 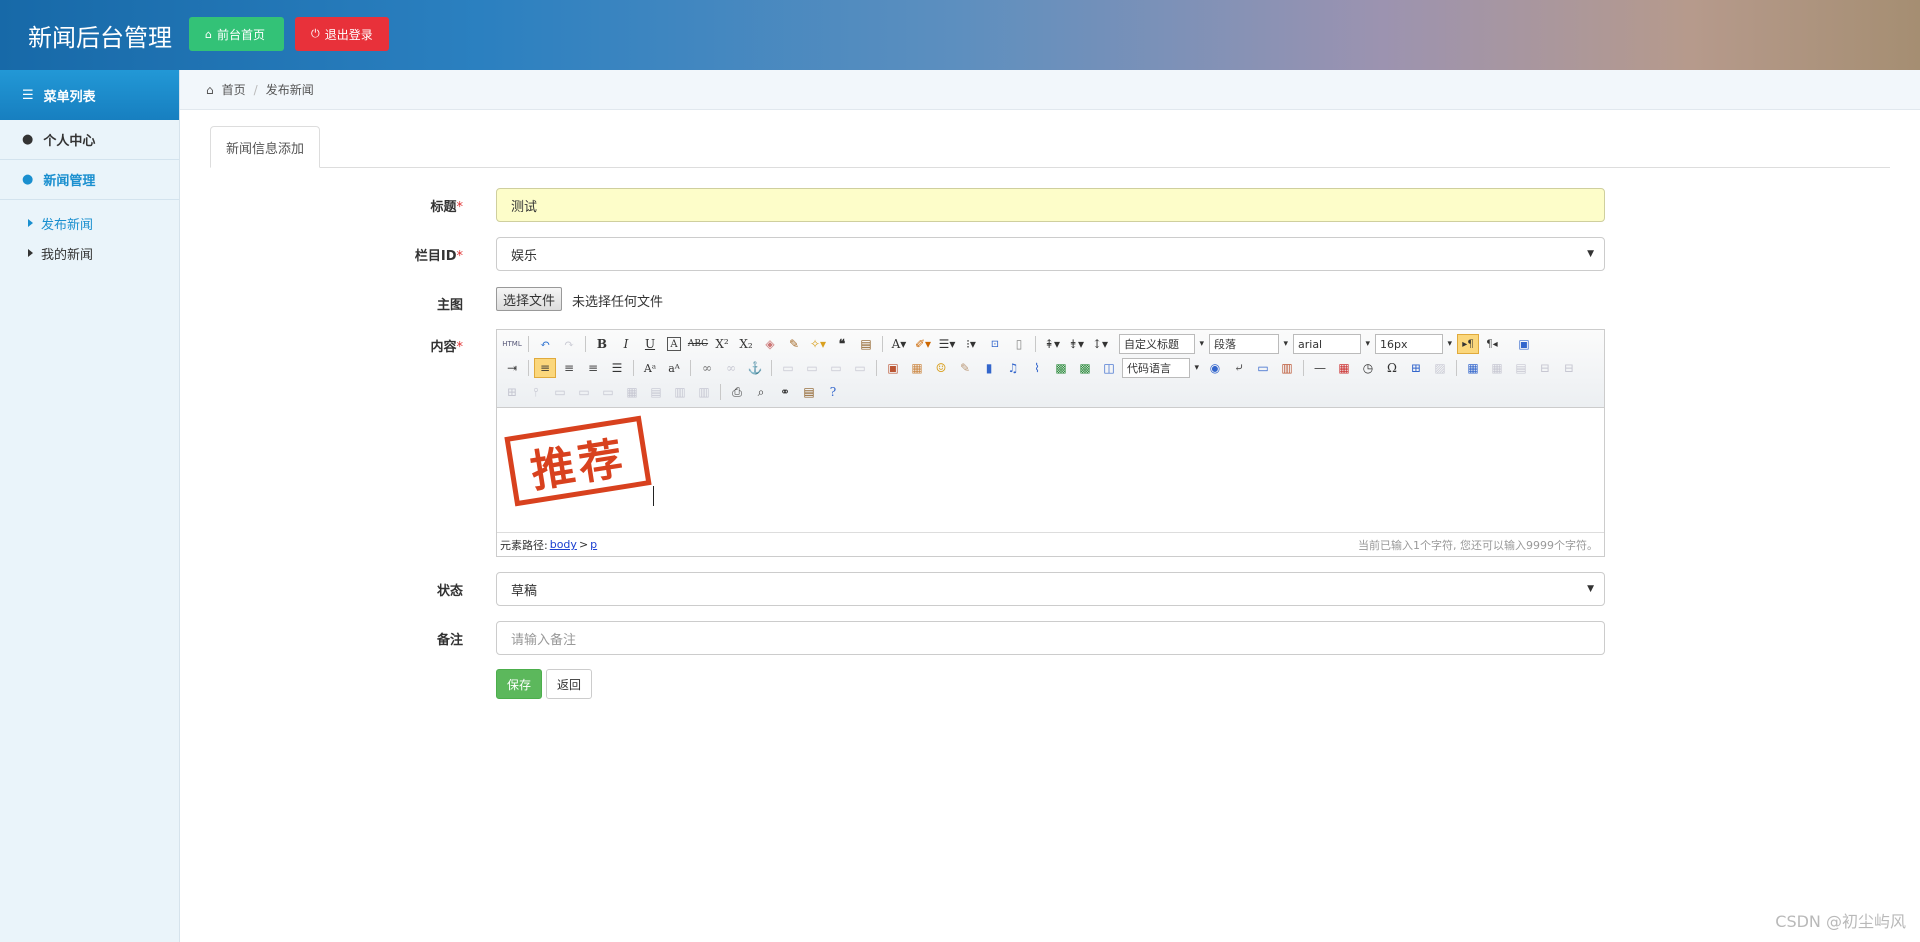 What do you see at coordinates (569, 344) in the screenshot?
I see `redo-icon: ↷` at bounding box center [569, 344].